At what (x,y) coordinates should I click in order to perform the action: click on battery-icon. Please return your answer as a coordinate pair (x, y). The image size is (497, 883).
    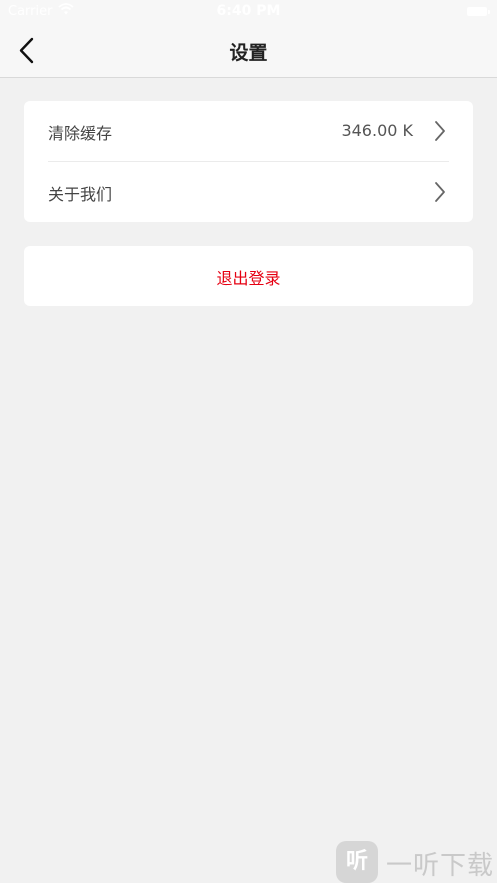
    Looking at the image, I should click on (478, 11).